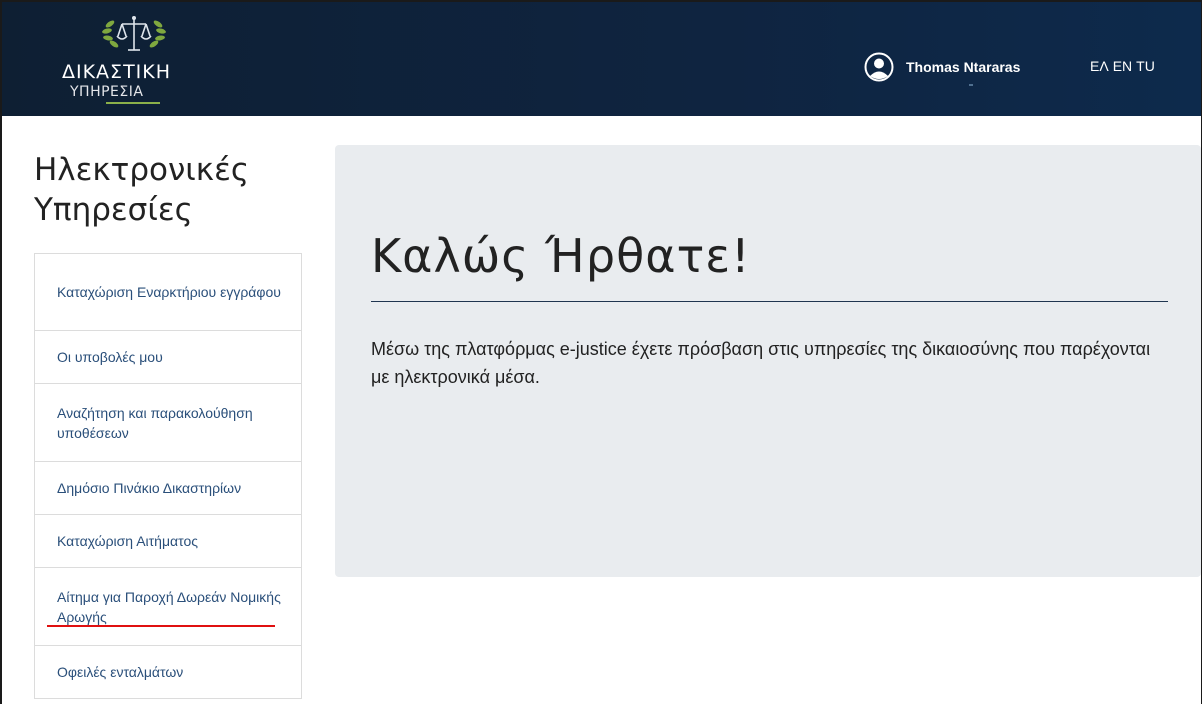  I want to click on menu-item-warrant-debts: Οφειλές ενταλμάτων, so click(168, 672).